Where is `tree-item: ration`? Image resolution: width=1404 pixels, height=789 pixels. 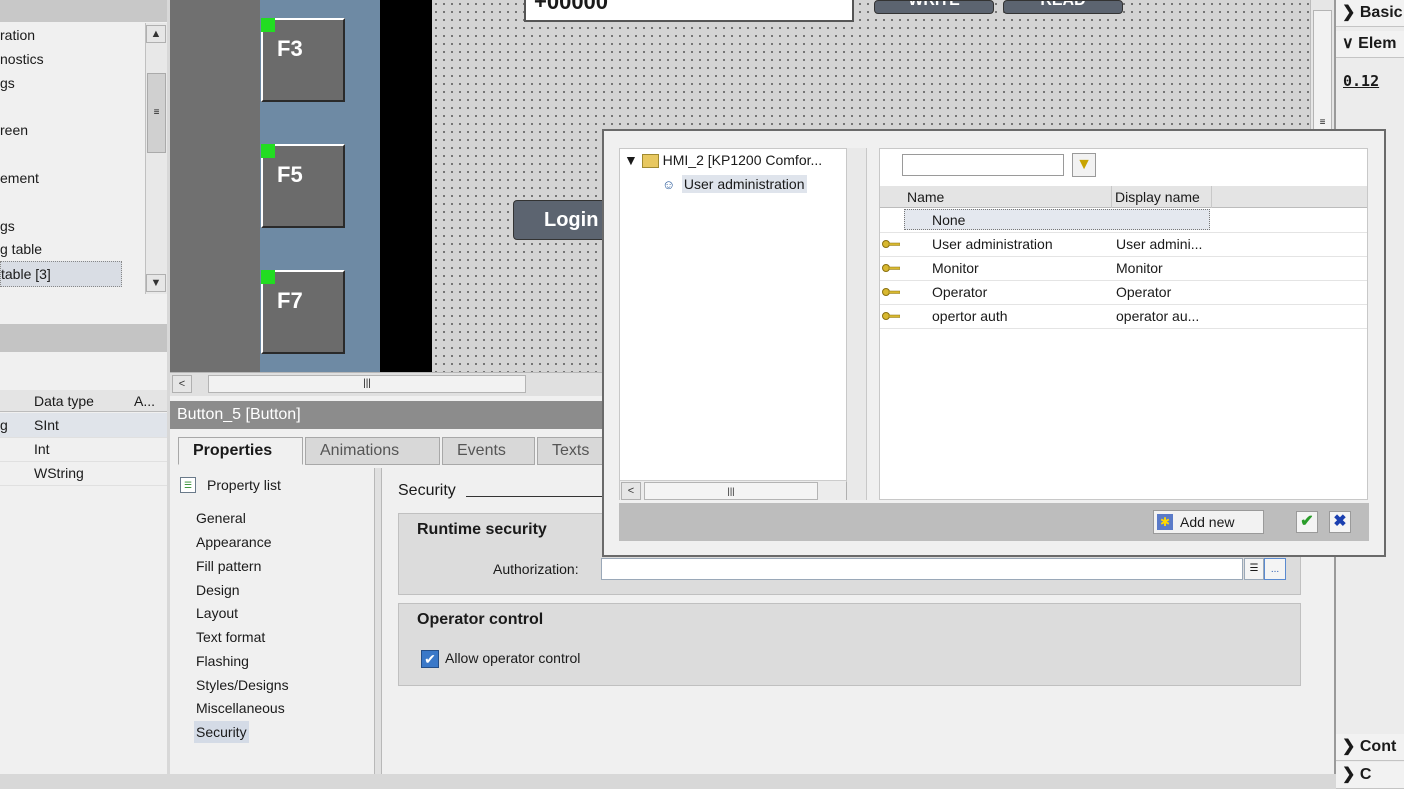
tree-item: ration is located at coordinates (72, 35).